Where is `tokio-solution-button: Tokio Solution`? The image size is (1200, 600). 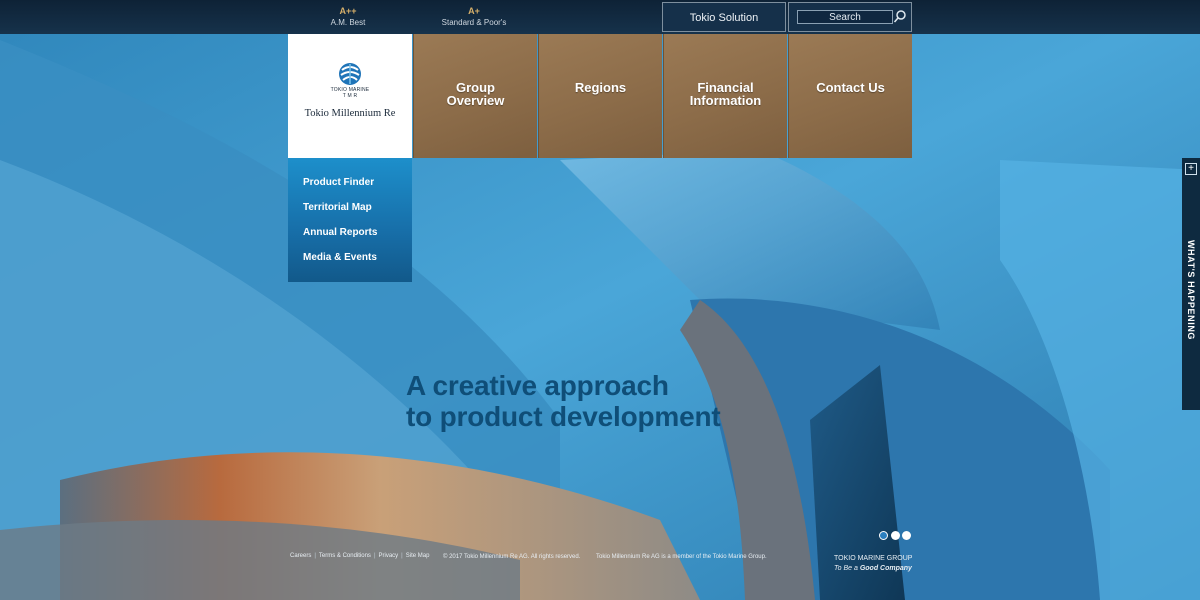 tokio-solution-button: Tokio Solution is located at coordinates (724, 17).